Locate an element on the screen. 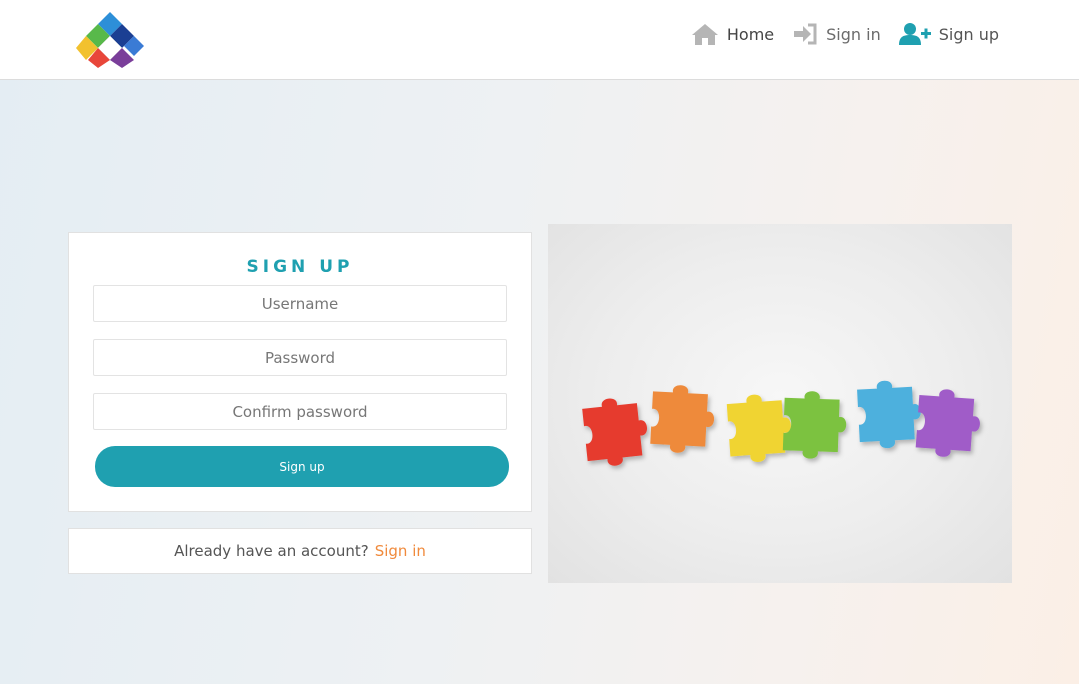 The width and height of the screenshot is (1079, 684). nav-home: Home is located at coordinates (732, 34).